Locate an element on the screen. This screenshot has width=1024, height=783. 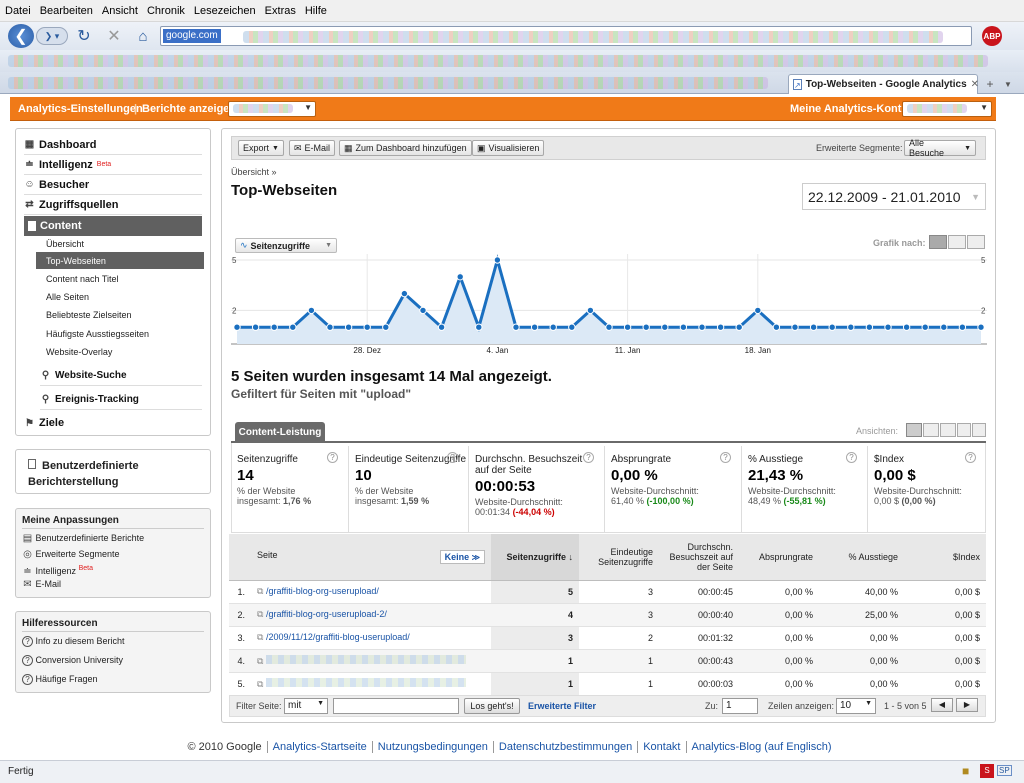
menu-extras: Extras is located at coordinates (280, 8).